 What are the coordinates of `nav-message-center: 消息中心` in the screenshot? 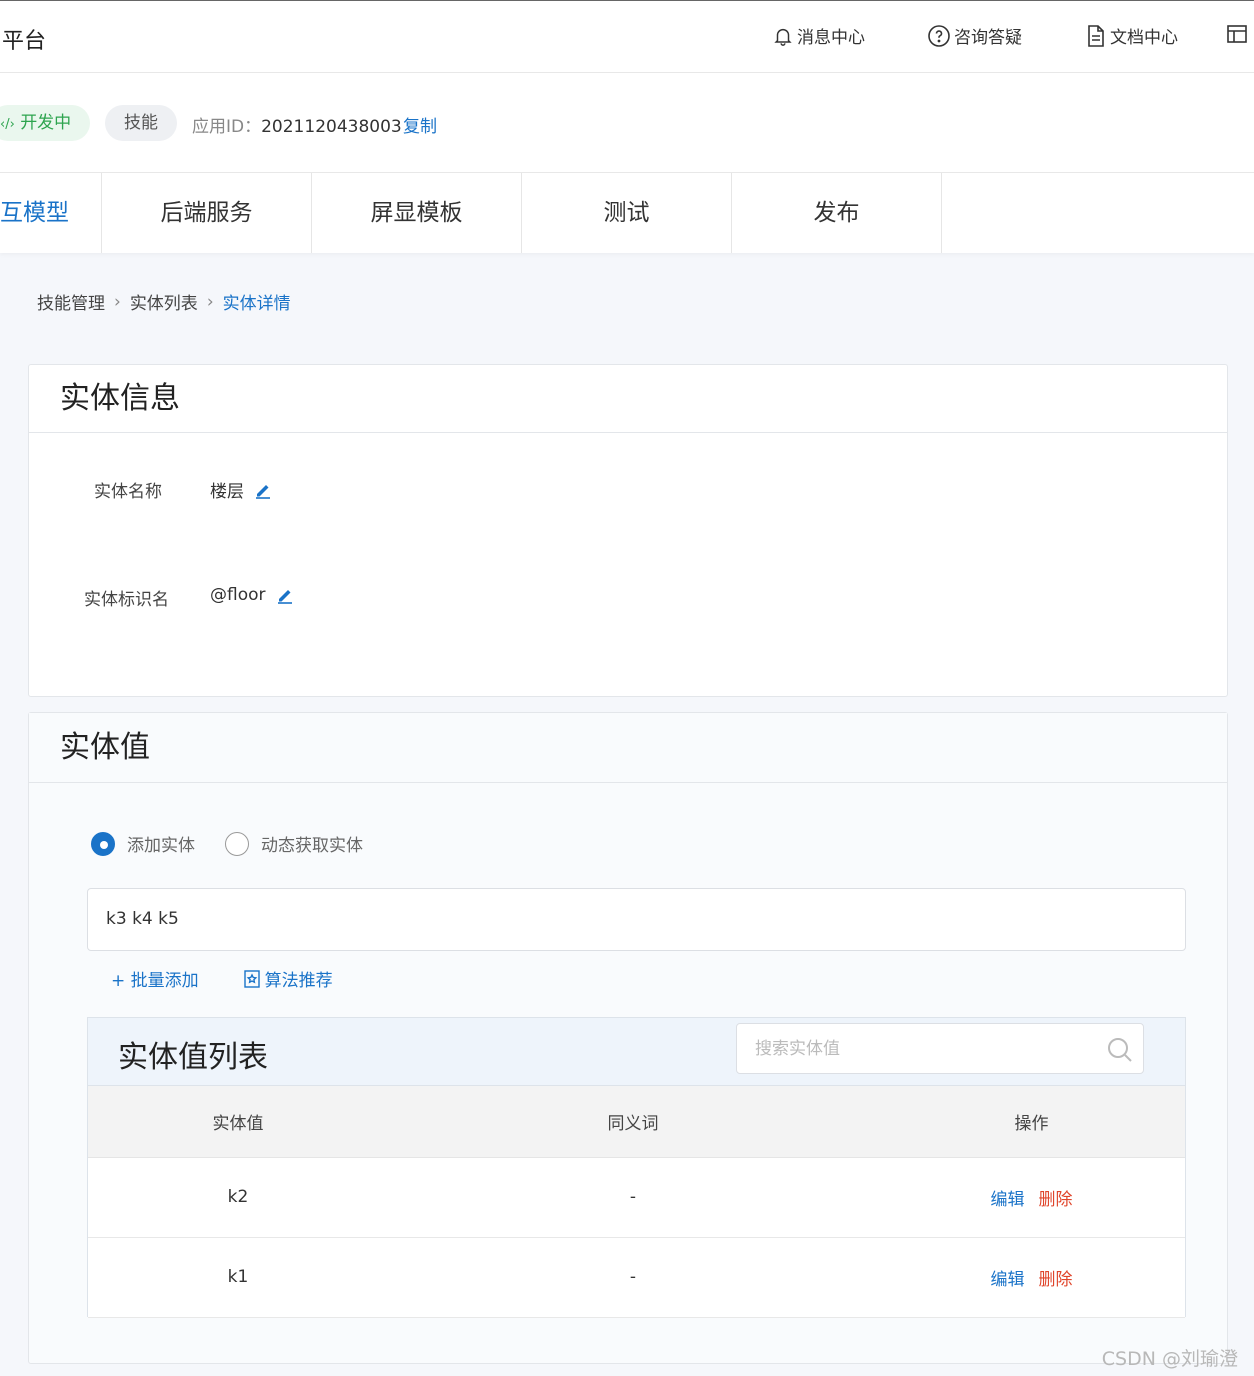 It's located at (818, 35).